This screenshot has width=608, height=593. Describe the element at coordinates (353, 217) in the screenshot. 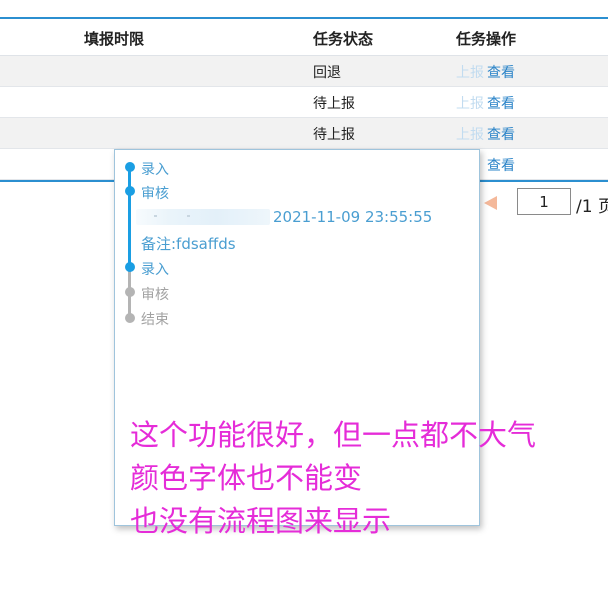

I see `review-time: 2021-11-09 23:55:55` at that location.